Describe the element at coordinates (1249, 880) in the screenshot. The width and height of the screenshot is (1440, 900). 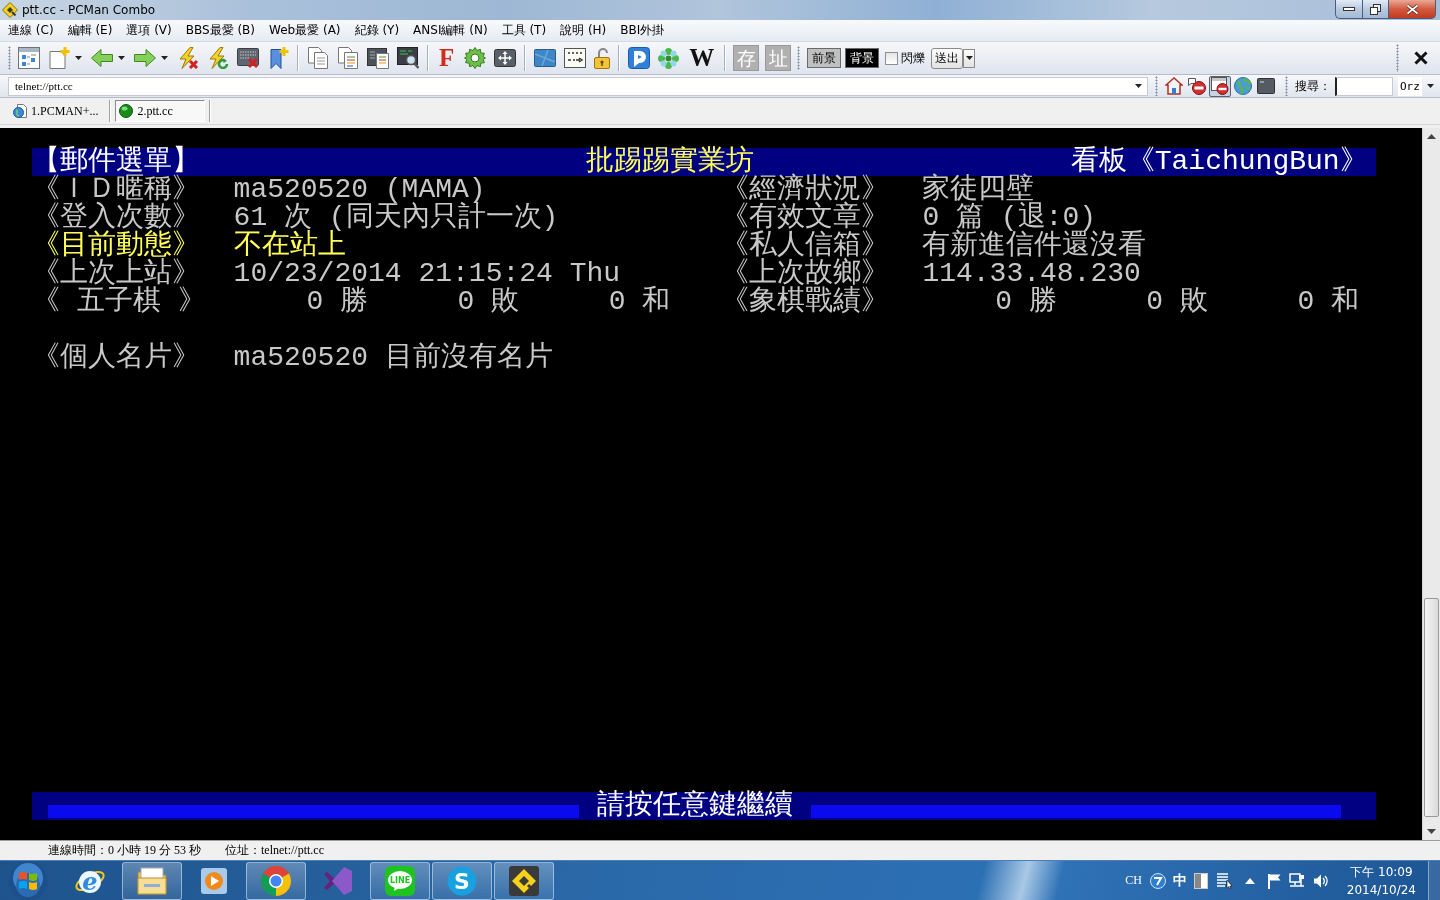
I see `up-arrow-icon` at that location.